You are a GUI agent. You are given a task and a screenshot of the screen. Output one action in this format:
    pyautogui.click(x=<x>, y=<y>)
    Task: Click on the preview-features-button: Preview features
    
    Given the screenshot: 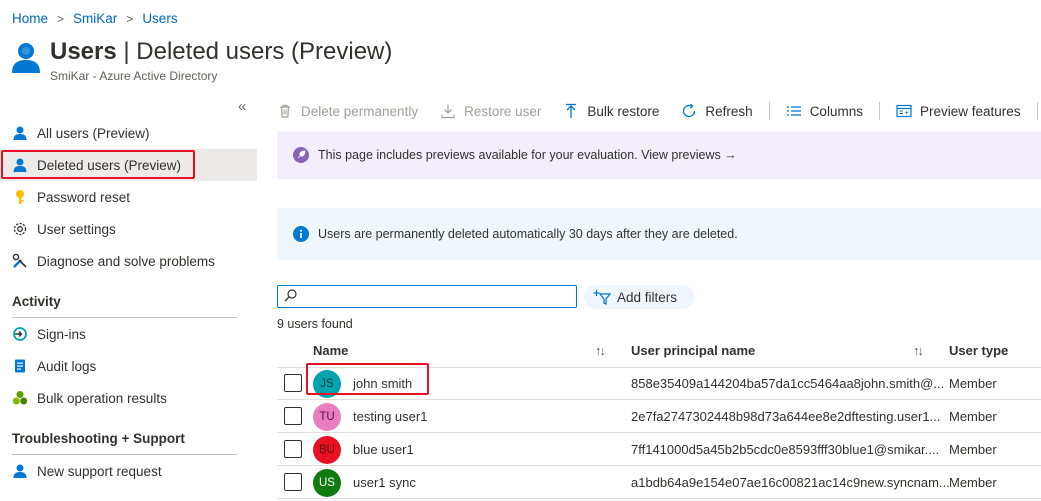 What is the action you would take?
    pyautogui.click(x=958, y=111)
    